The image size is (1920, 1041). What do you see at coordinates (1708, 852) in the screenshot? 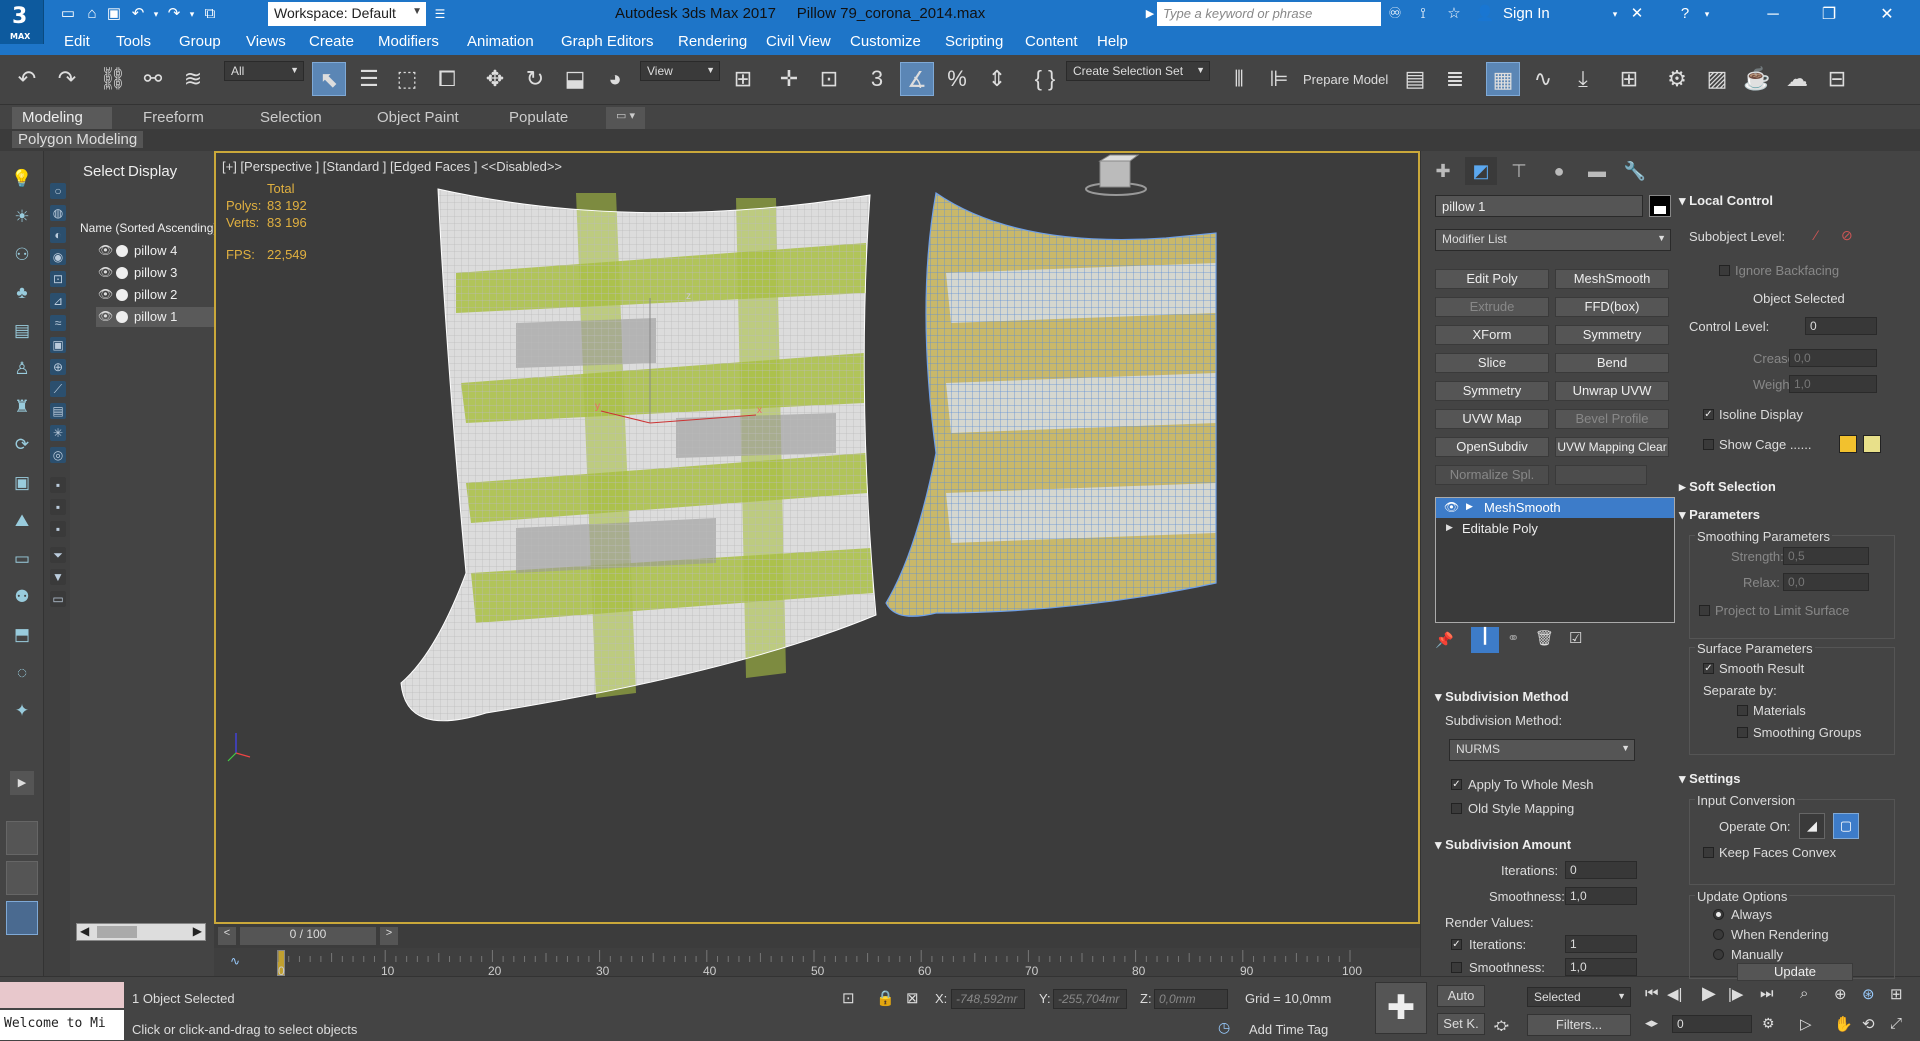
I see `keep-faces-convex-checkbox` at bounding box center [1708, 852].